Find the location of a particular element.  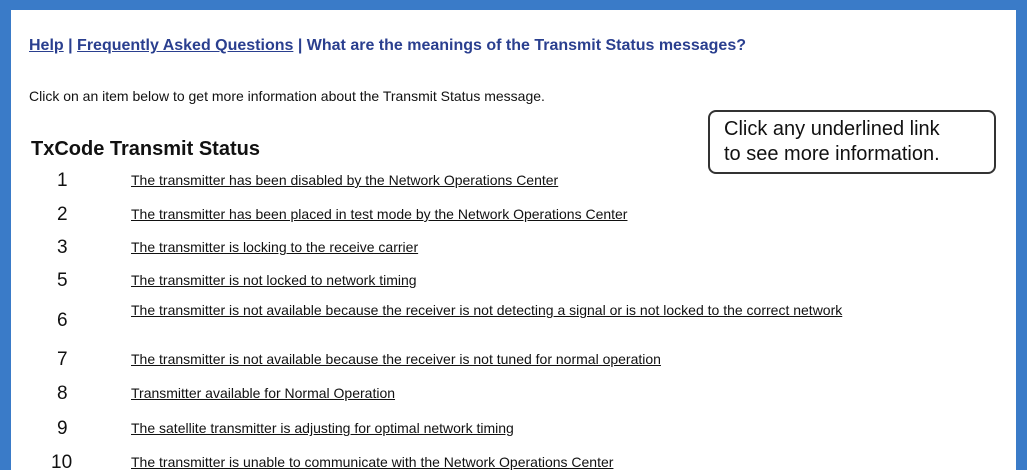

breadcrumb-help-link: Help is located at coordinates (46, 45).